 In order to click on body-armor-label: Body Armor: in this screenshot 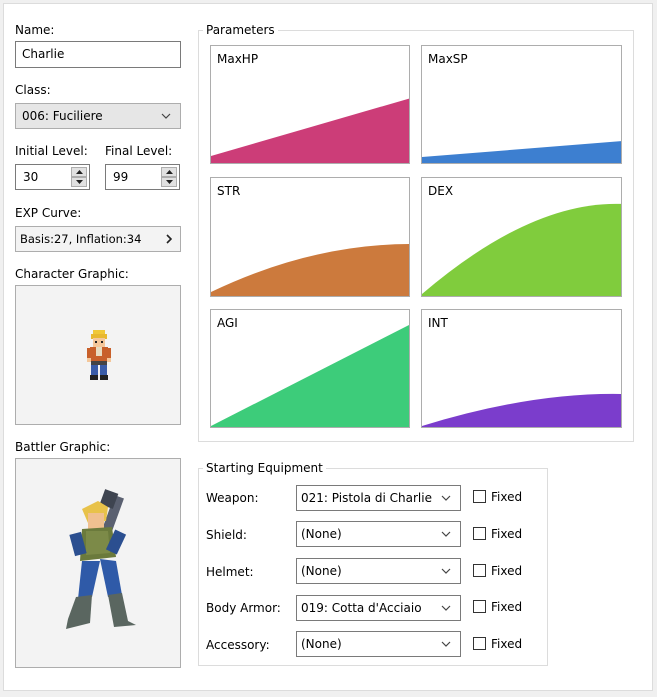, I will do `click(243, 608)`.